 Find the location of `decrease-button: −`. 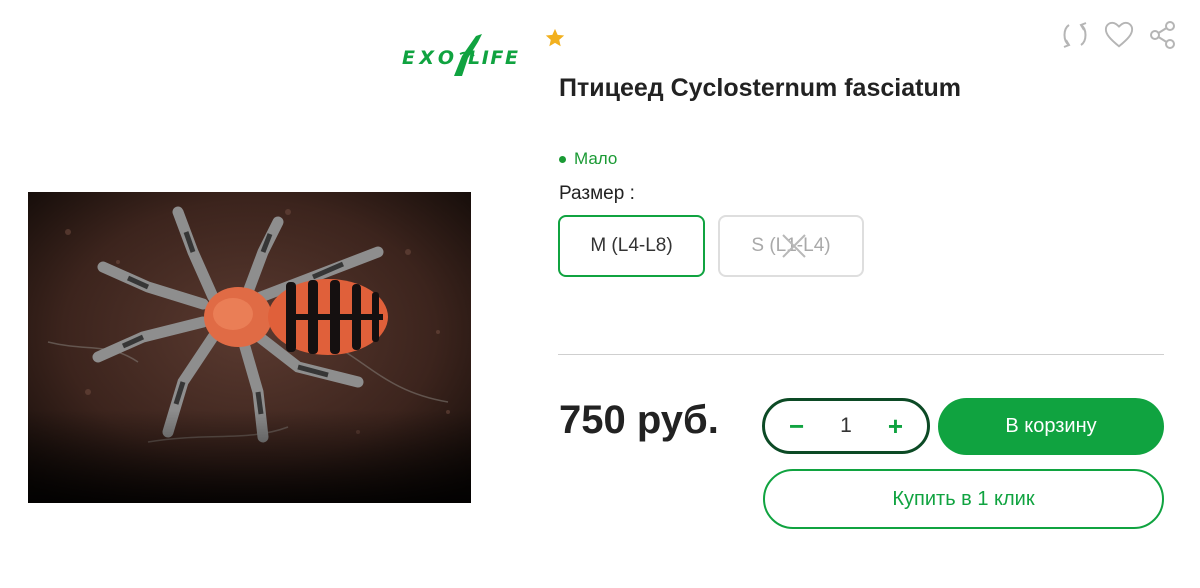

decrease-button: − is located at coordinates (796, 426).